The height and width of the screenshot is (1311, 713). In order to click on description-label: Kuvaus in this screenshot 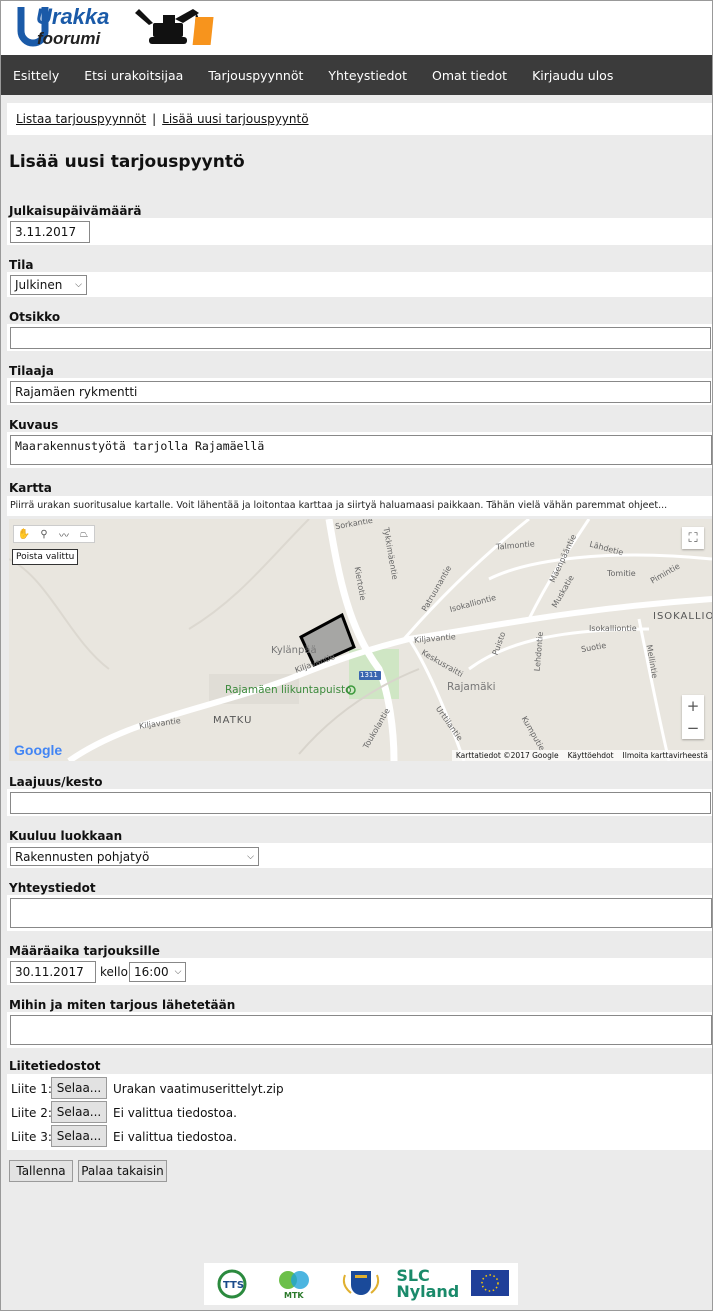, I will do `click(34, 425)`.